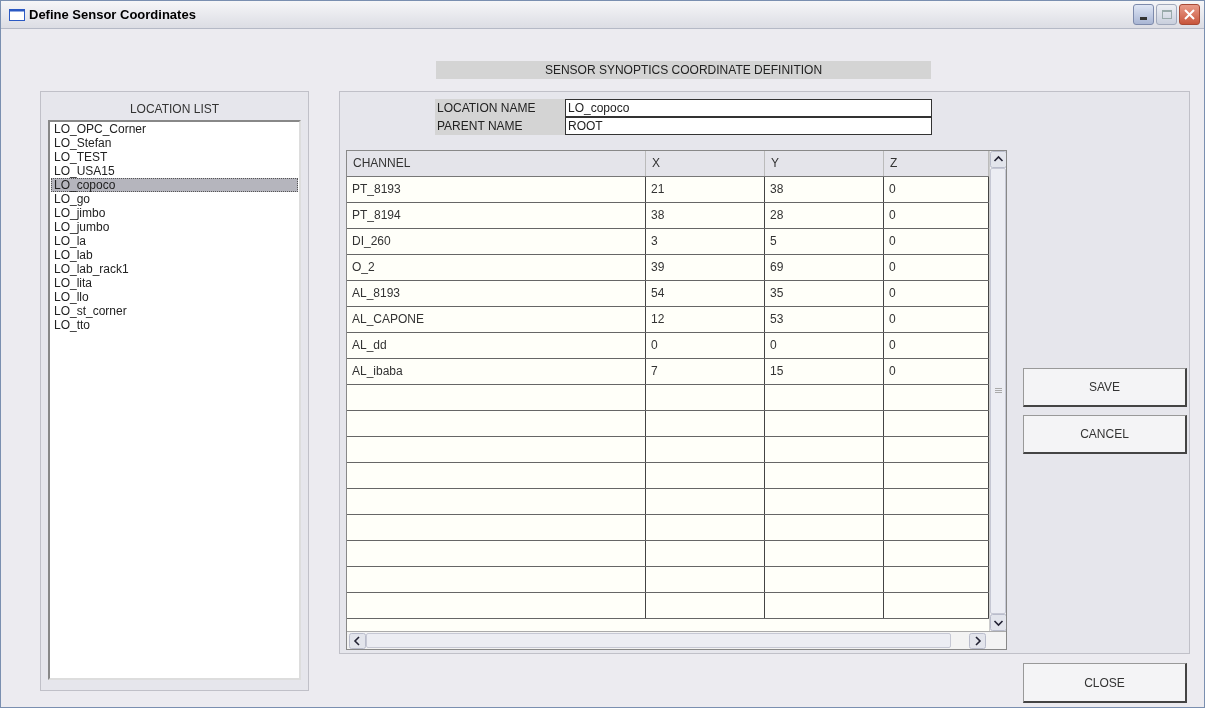 The width and height of the screenshot is (1205, 708). I want to click on horizontal-scrollbar, so click(676, 640).